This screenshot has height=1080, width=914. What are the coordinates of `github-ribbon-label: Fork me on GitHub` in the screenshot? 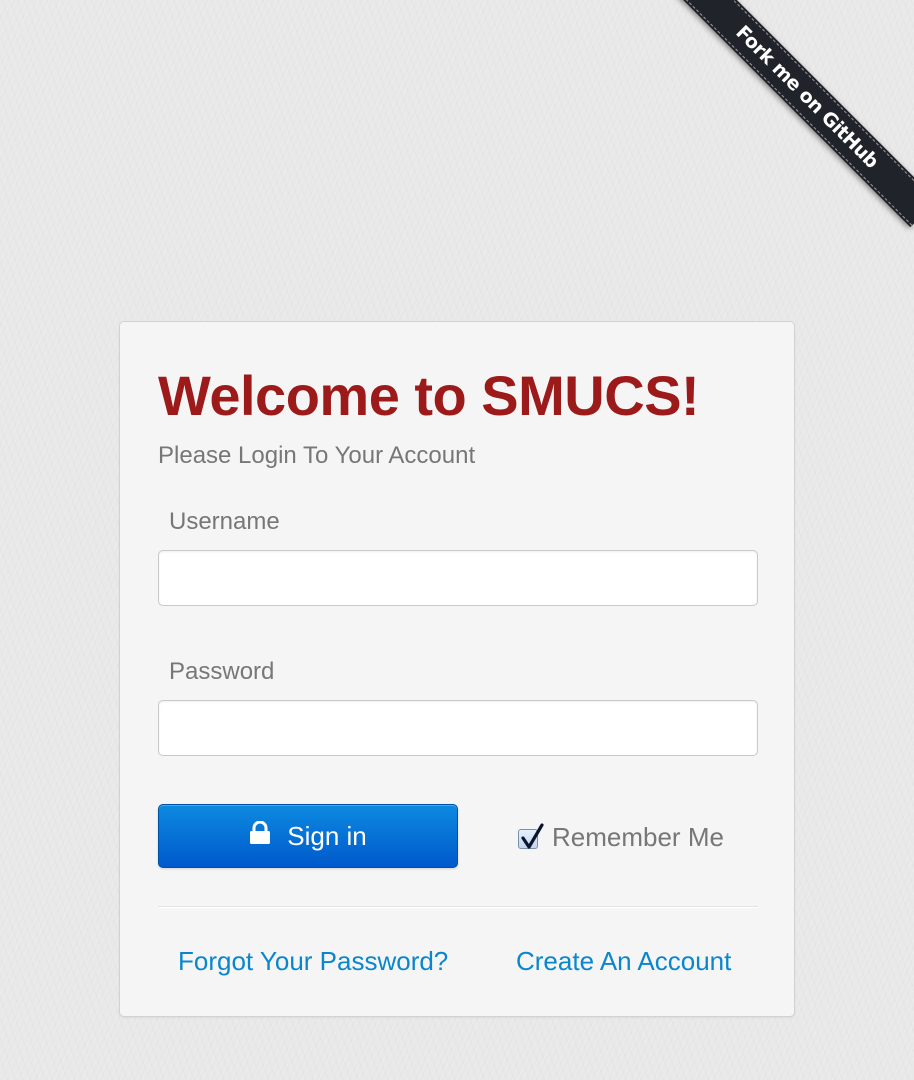 It's located at (807, 97).